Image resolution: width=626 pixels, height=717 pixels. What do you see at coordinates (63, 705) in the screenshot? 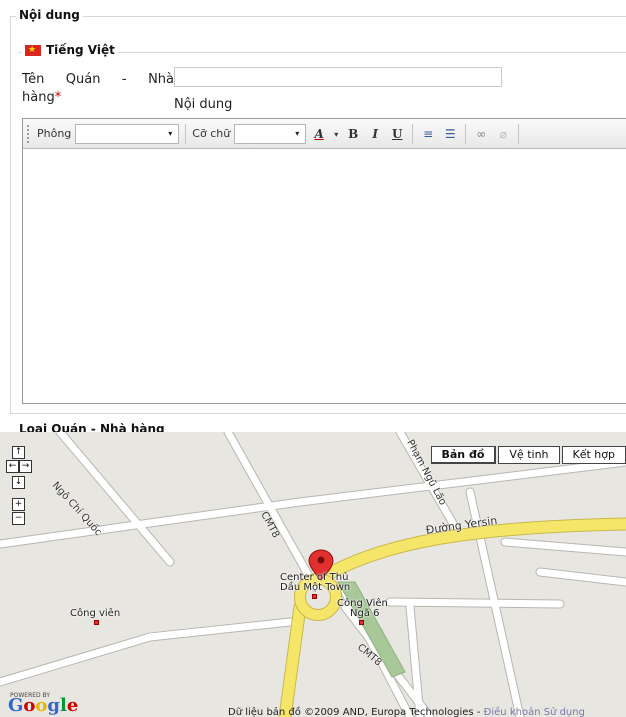
I see `google-logo-letter: l` at bounding box center [63, 705].